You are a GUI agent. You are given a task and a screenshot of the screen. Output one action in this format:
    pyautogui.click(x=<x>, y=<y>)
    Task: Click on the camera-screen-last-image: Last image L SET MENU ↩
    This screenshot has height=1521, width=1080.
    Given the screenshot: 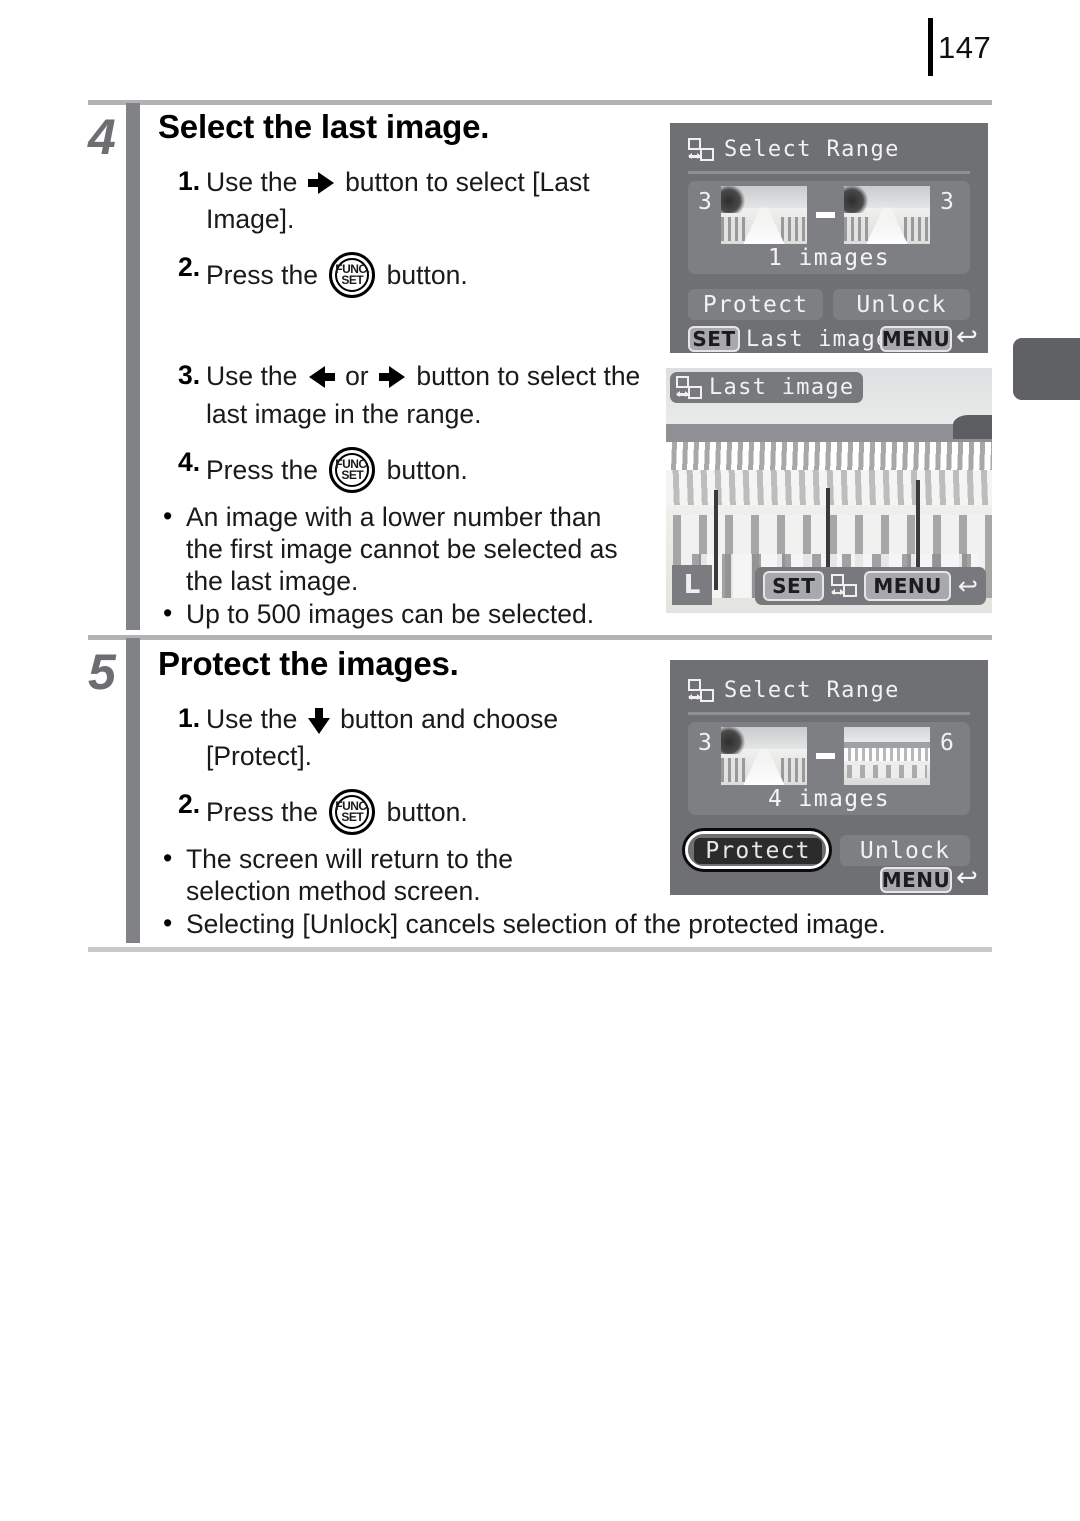 What is the action you would take?
    pyautogui.click(x=829, y=490)
    